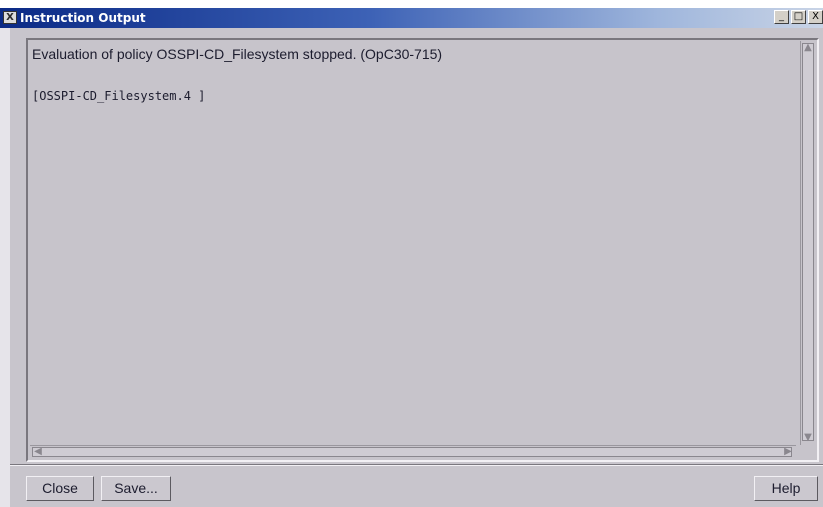  Describe the element at coordinates (119, 96) in the screenshot. I see `output-line: [OSSPI-CD_Filesystem.4 ]` at that location.